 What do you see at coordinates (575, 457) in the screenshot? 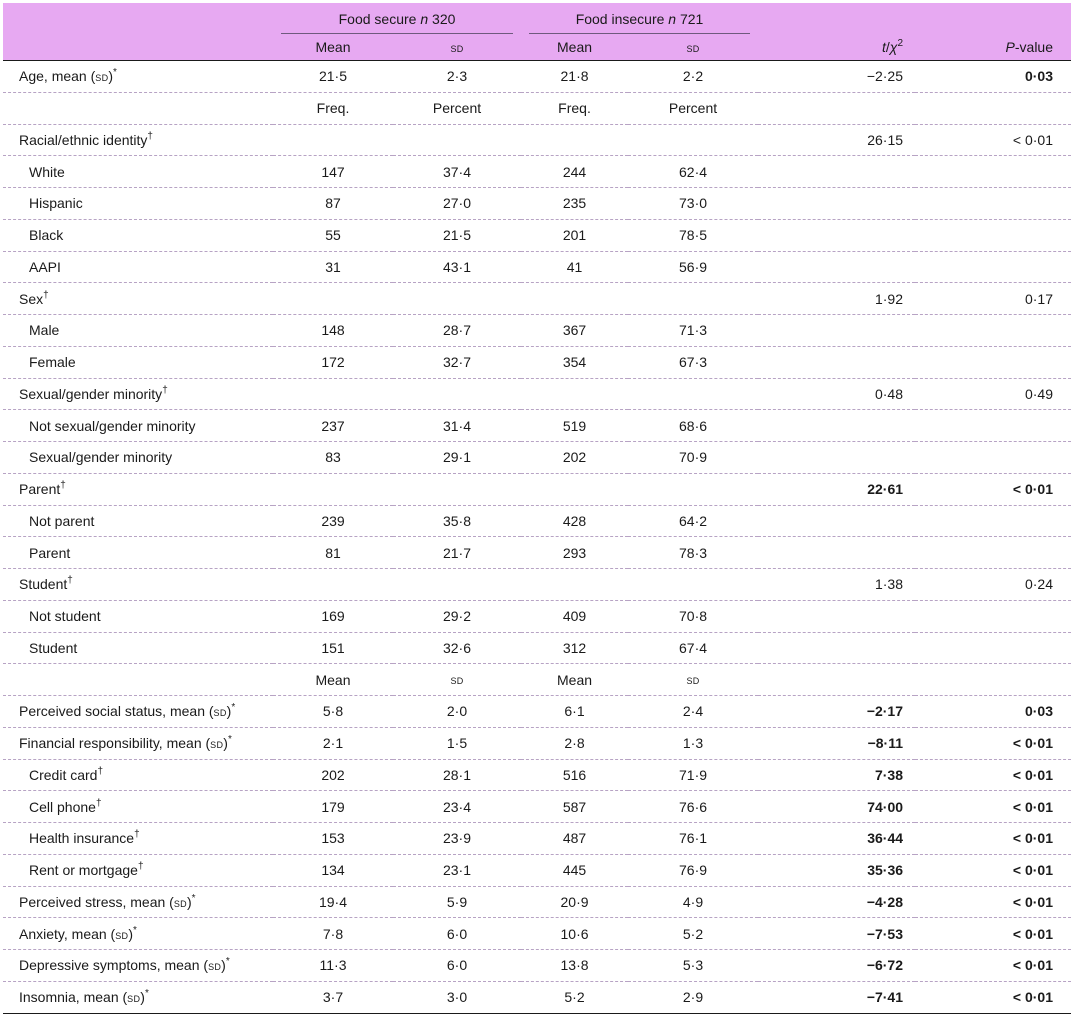
I see `row-value-v3: 202` at bounding box center [575, 457].